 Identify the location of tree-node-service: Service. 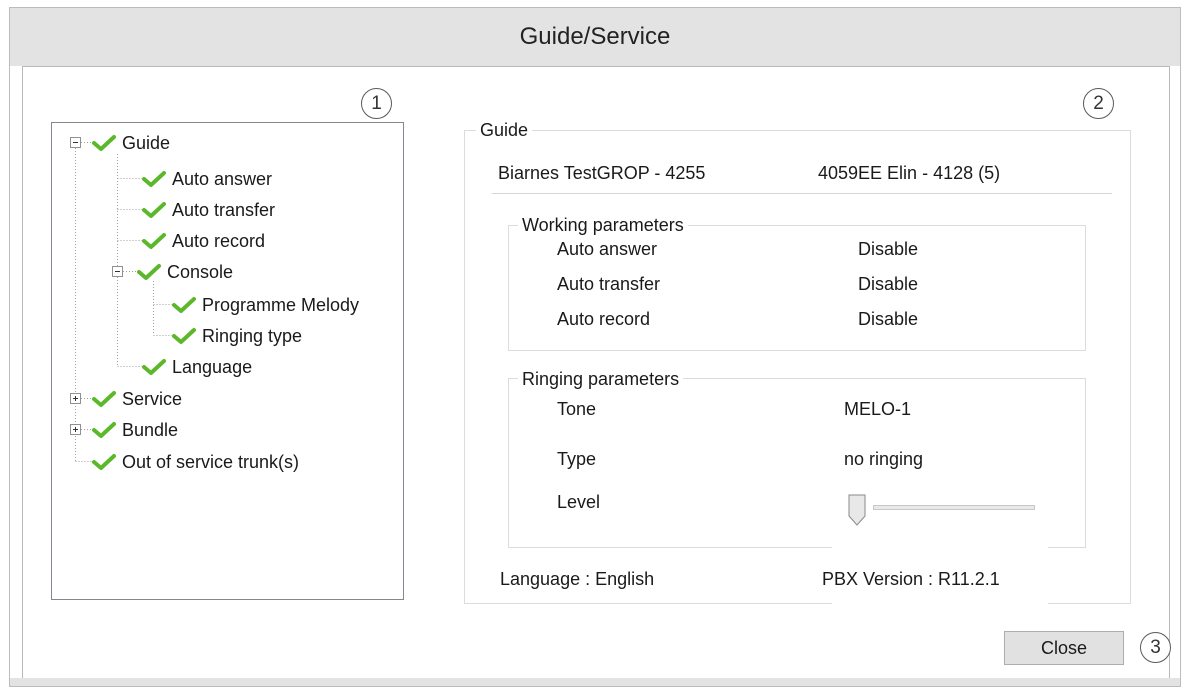
(137, 399).